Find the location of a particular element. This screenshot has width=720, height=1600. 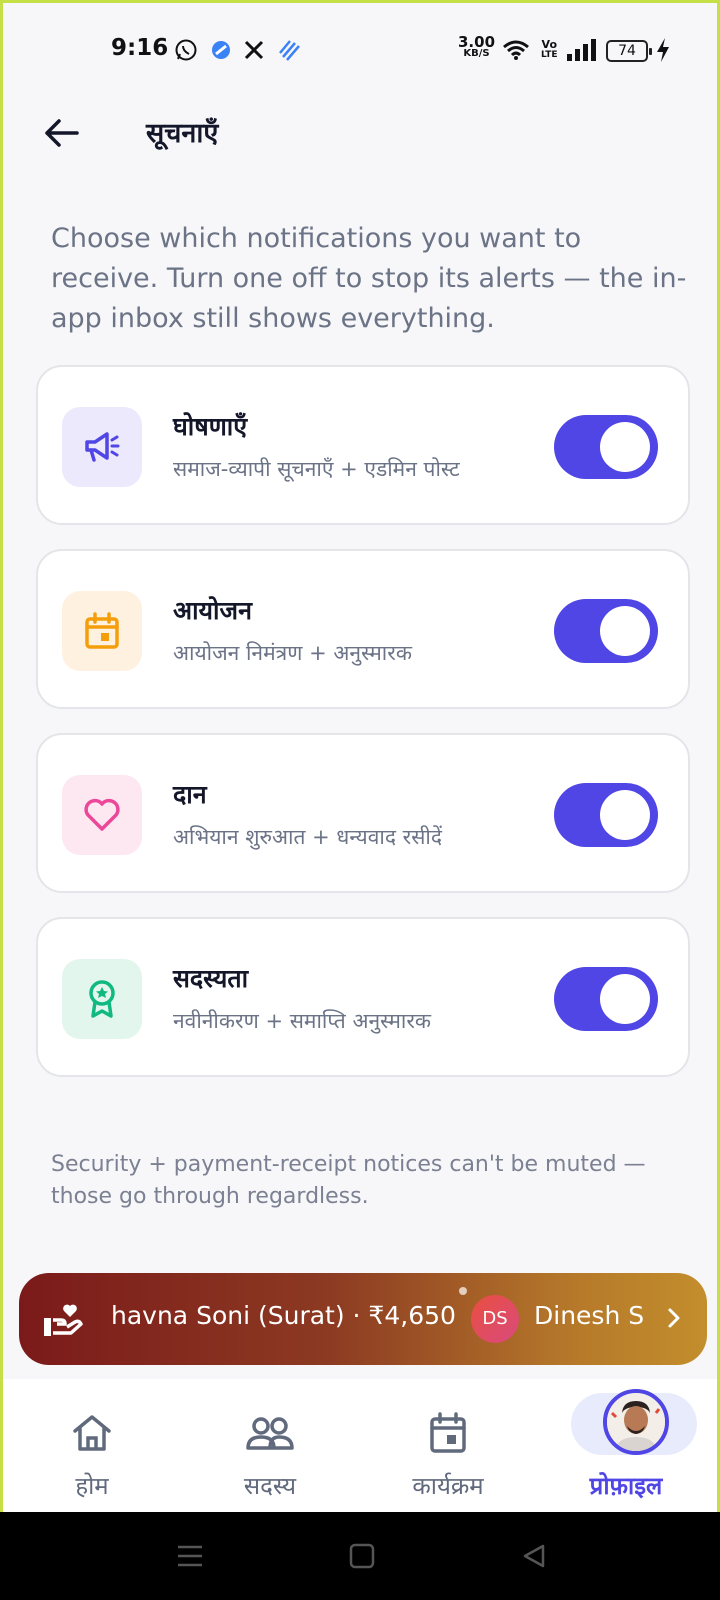

whatsapp-icon is located at coordinates (186, 50).